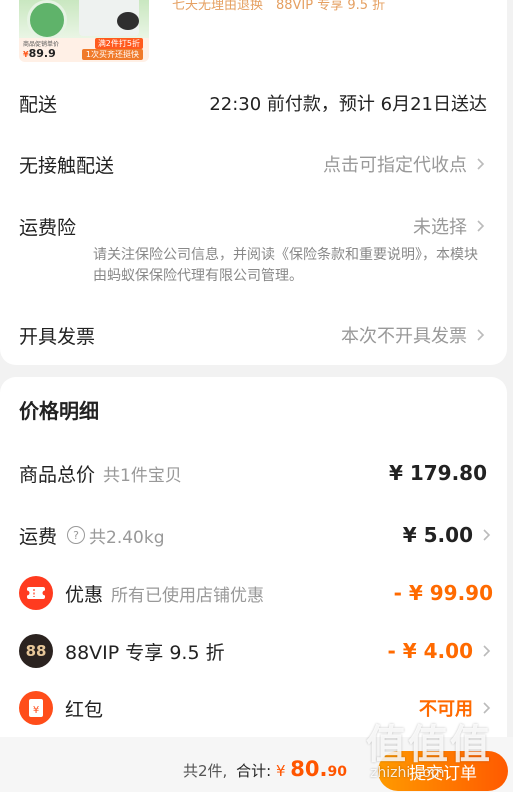  Describe the element at coordinates (57, 336) in the screenshot. I see `invoice-label: 开具发票` at that location.